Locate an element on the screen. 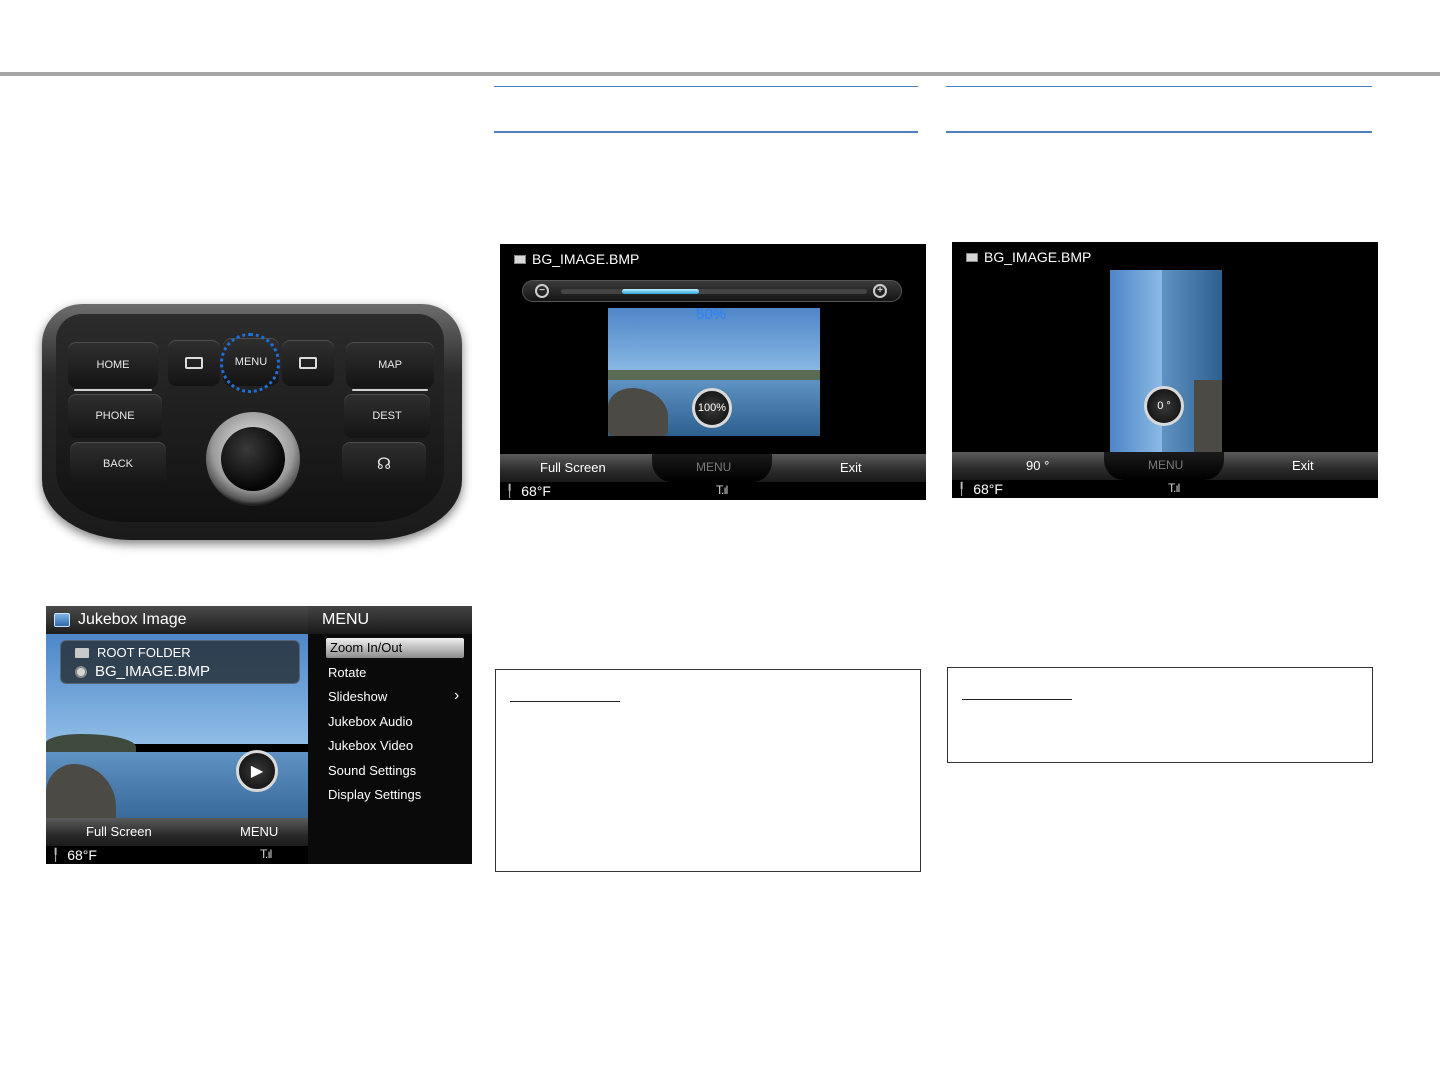 This screenshot has height=1080, width=1440. zoom-slider: − + is located at coordinates (712, 291).